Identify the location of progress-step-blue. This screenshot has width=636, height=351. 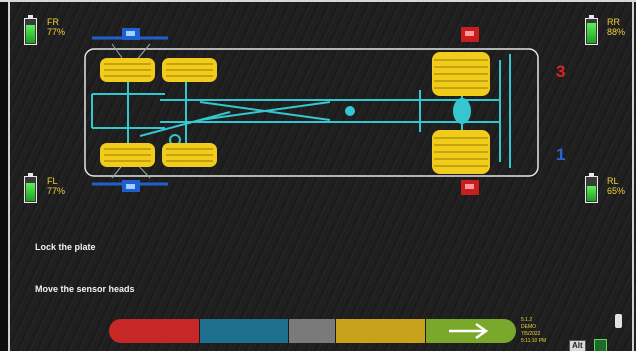
(245, 331).